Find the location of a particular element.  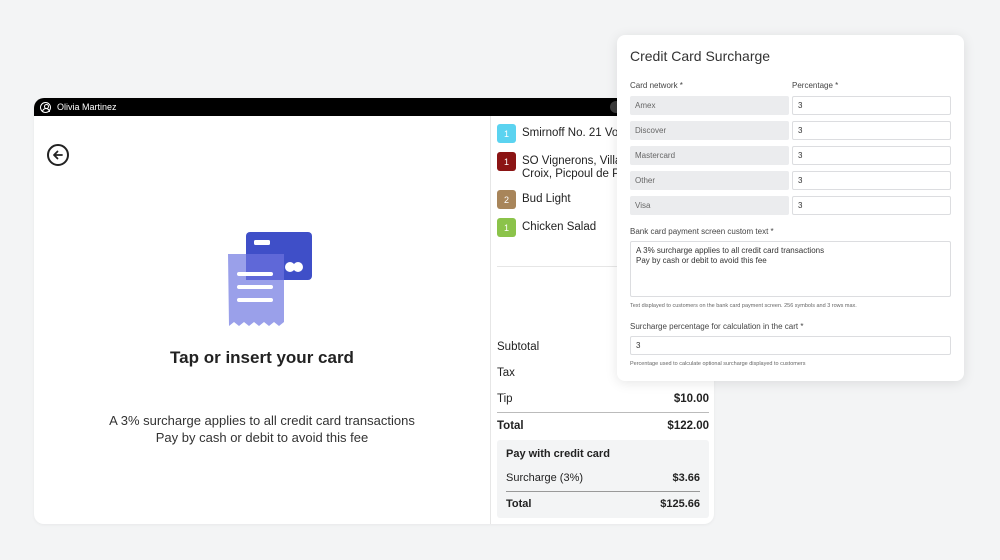

network-name: Other is located at coordinates (709, 180).